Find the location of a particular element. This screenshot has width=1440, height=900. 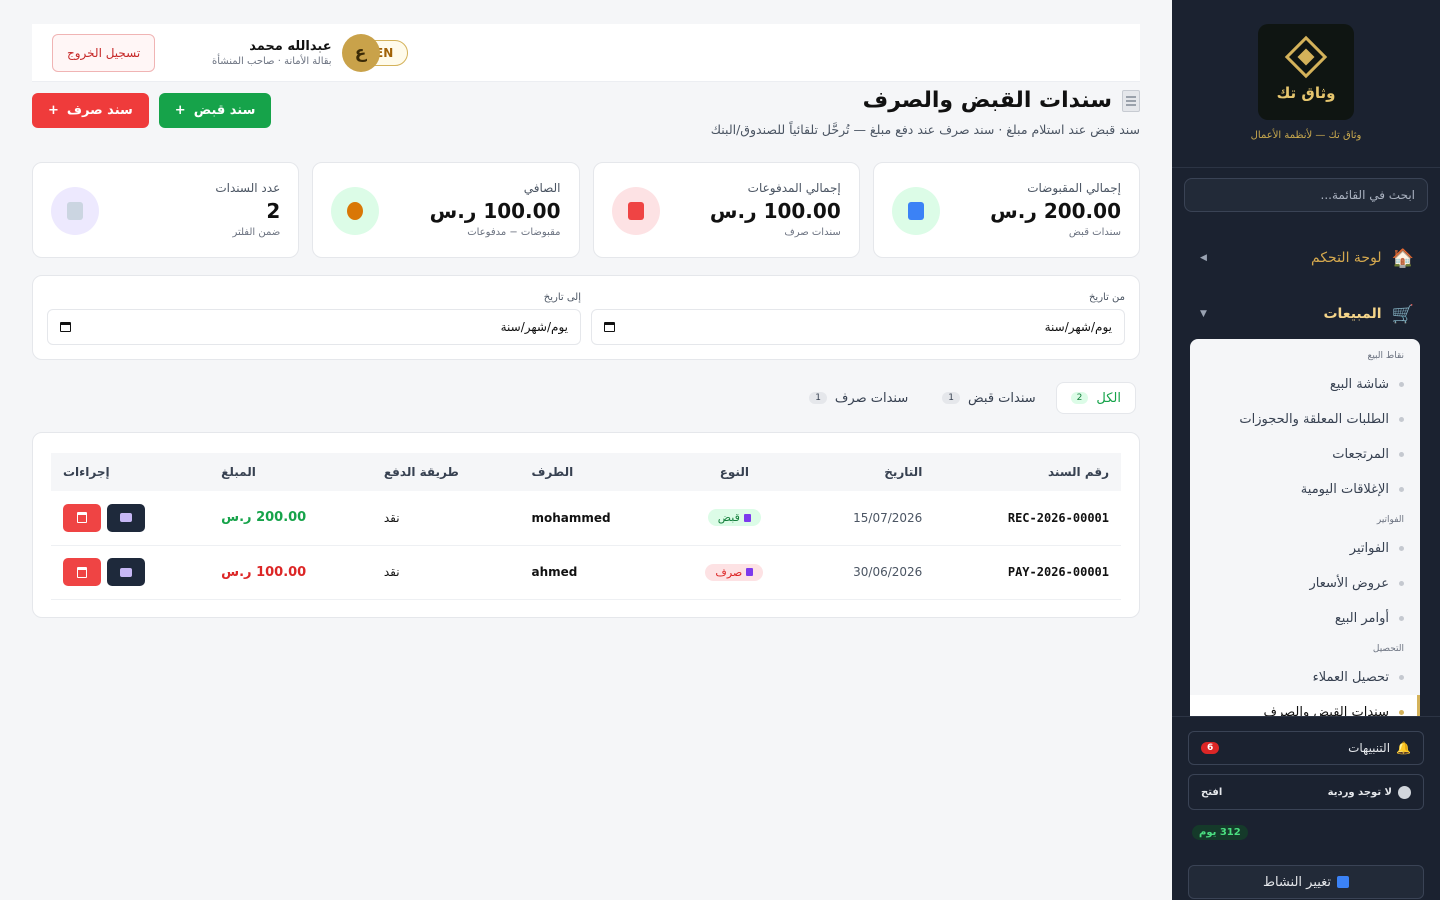

document-icon is located at coordinates (75, 211).